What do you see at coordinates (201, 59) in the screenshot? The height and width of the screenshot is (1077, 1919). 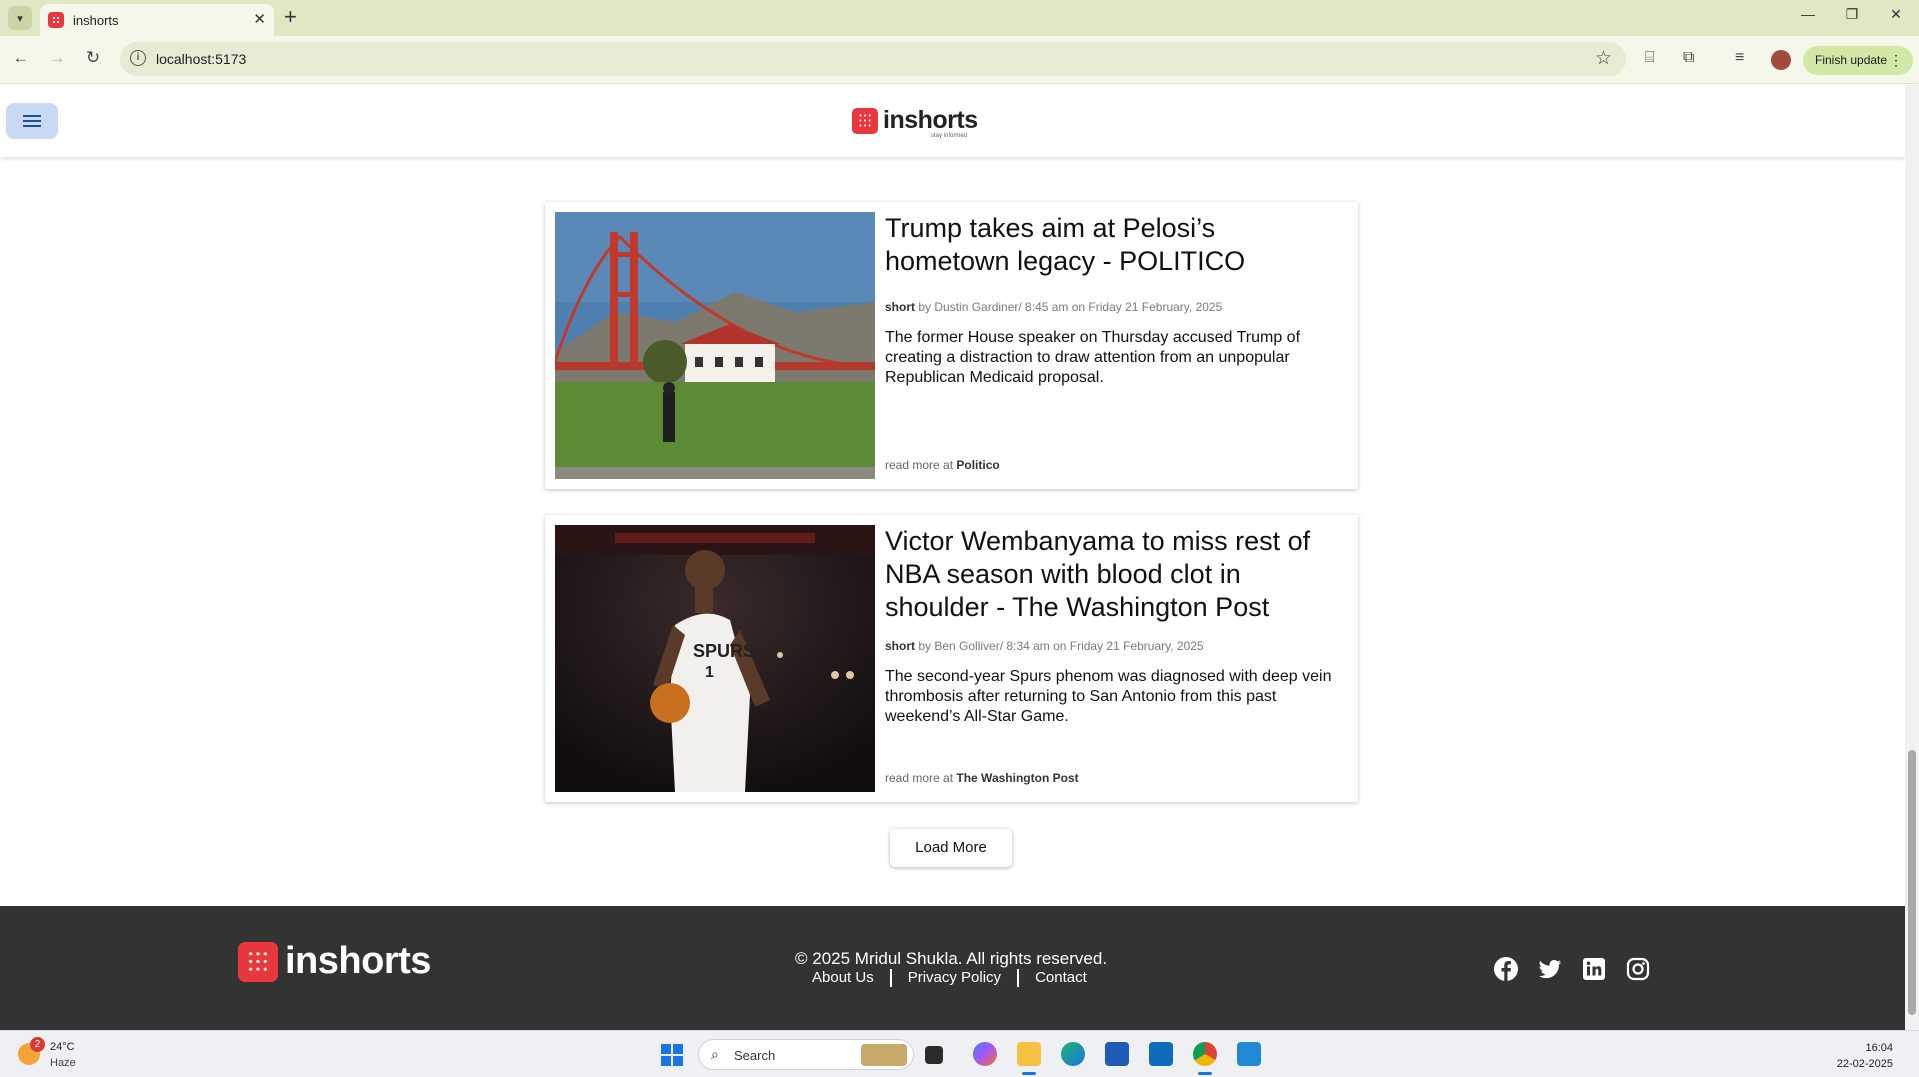 I see `url-text: localhost:5173` at bounding box center [201, 59].